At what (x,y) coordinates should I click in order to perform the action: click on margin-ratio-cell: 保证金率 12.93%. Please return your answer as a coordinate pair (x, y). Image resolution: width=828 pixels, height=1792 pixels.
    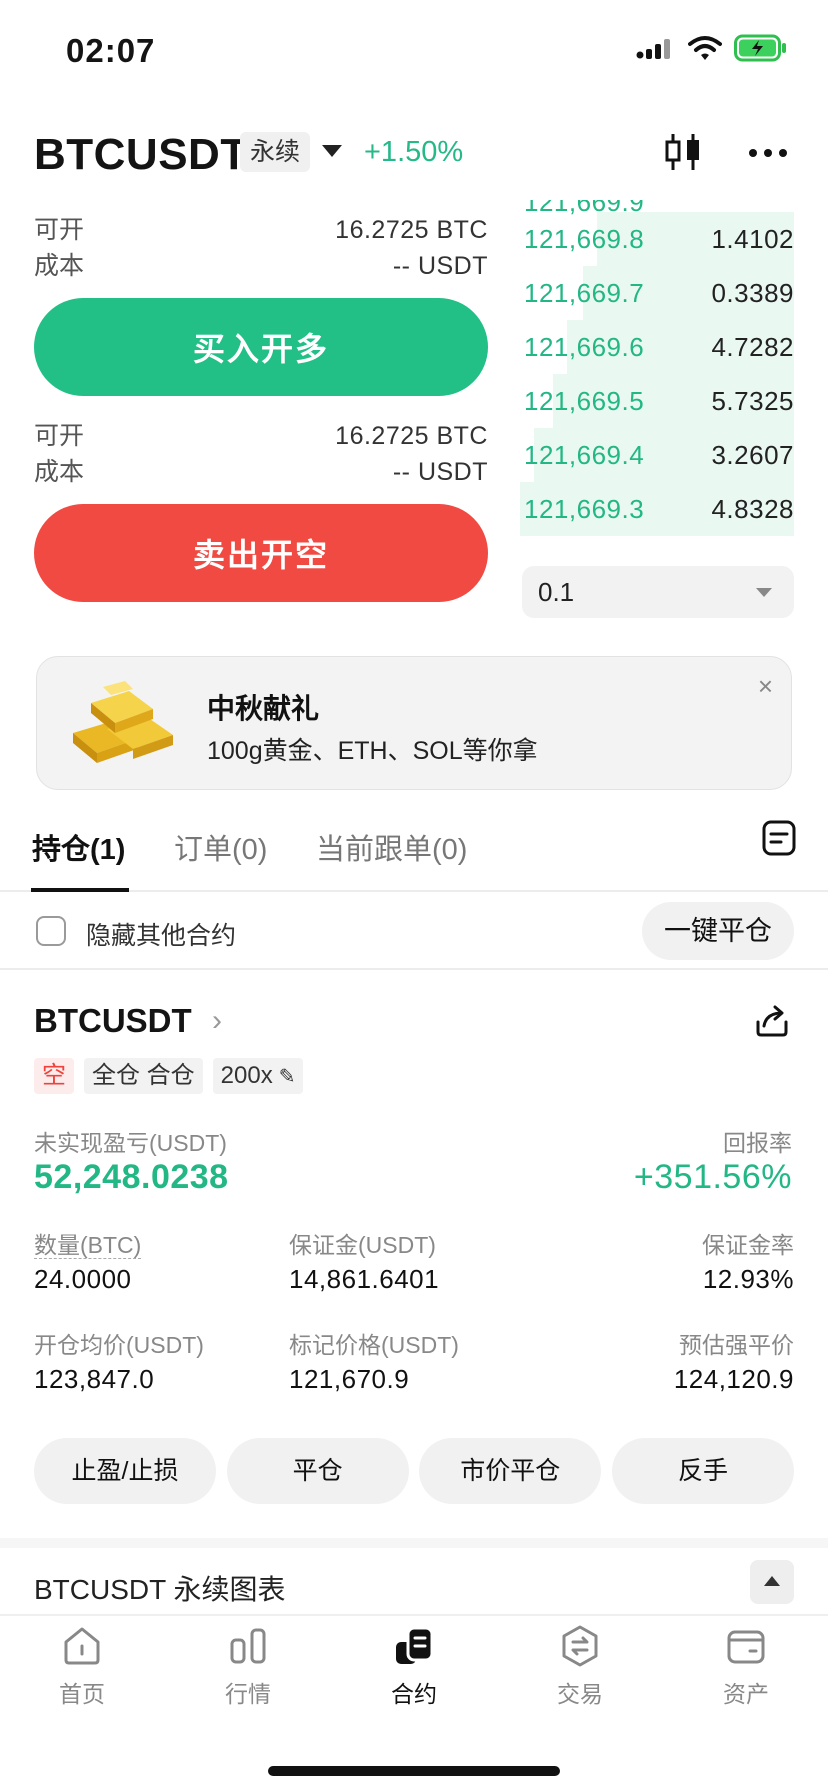
    Looking at the image, I should click on (669, 1260).